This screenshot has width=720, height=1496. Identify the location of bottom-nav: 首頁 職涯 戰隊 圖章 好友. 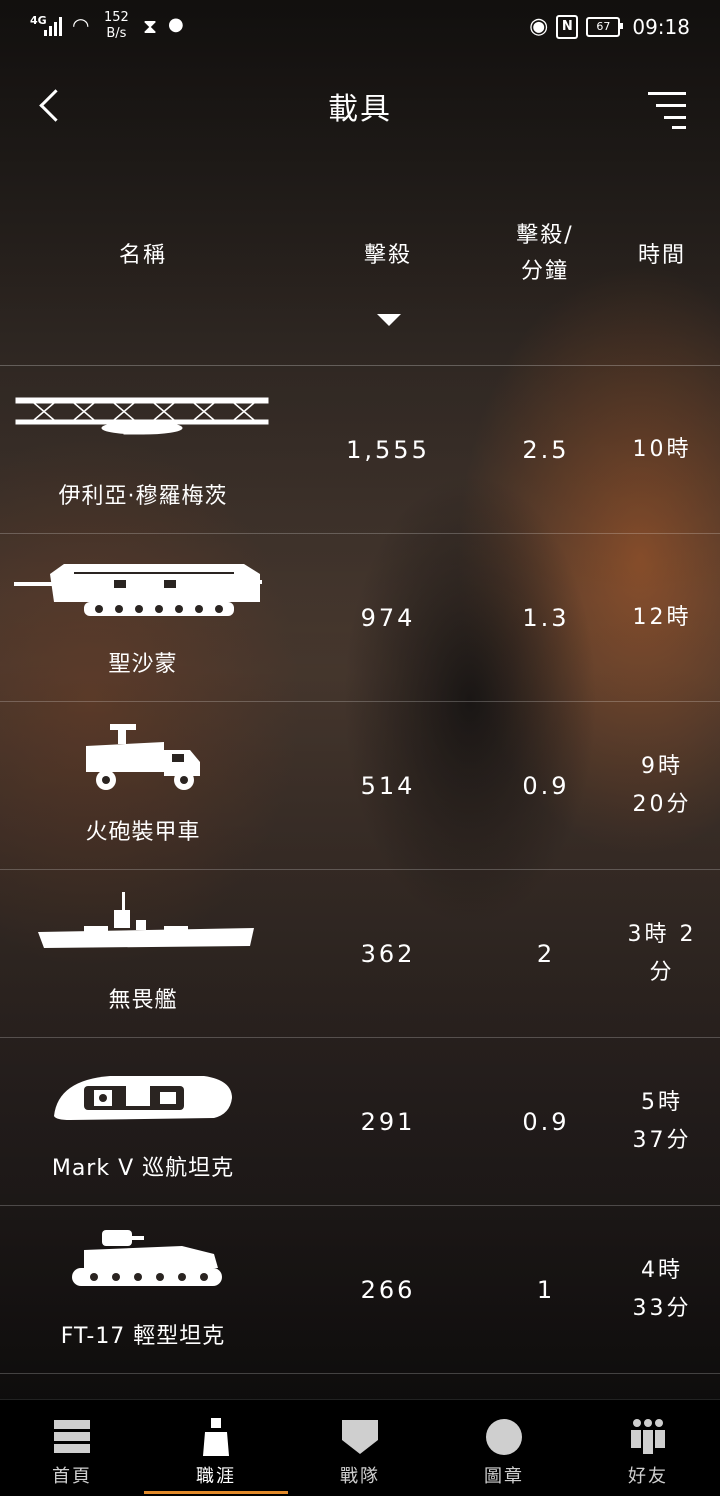
(360, 1447).